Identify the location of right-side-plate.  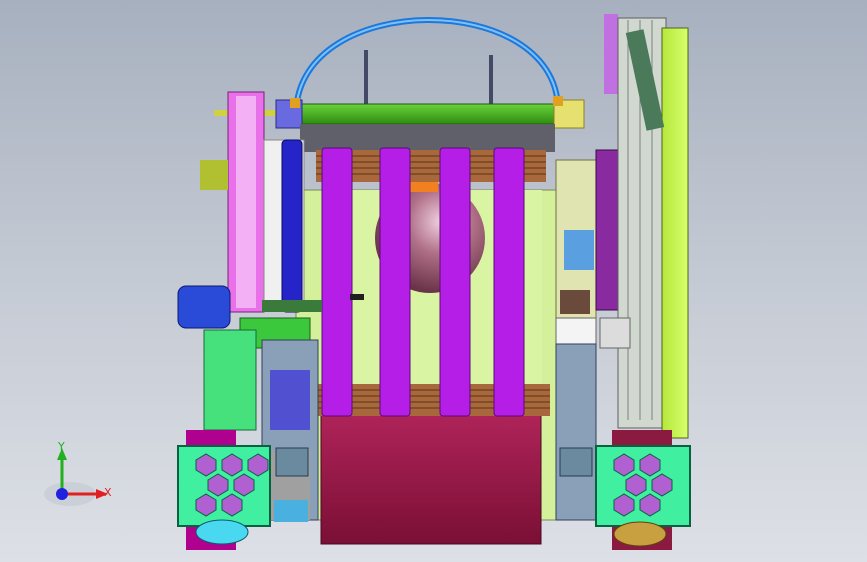
(675, 233).